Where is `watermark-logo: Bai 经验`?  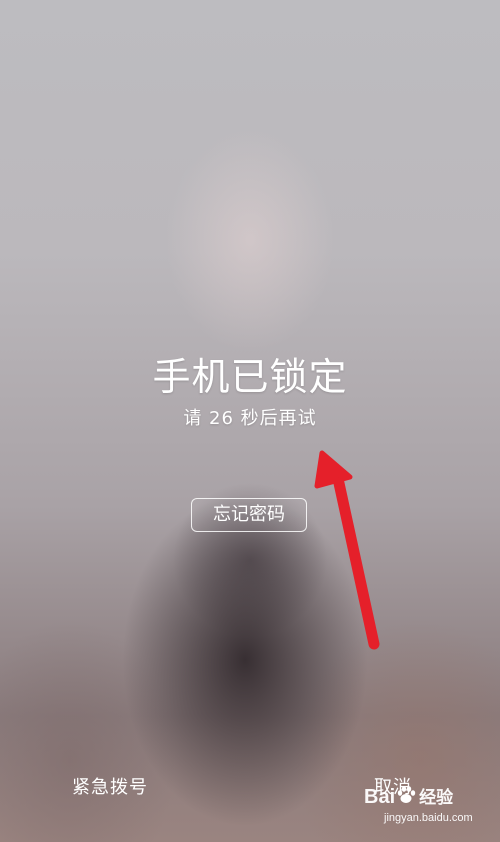
watermark-logo: Bai 经验 is located at coordinates (408, 798).